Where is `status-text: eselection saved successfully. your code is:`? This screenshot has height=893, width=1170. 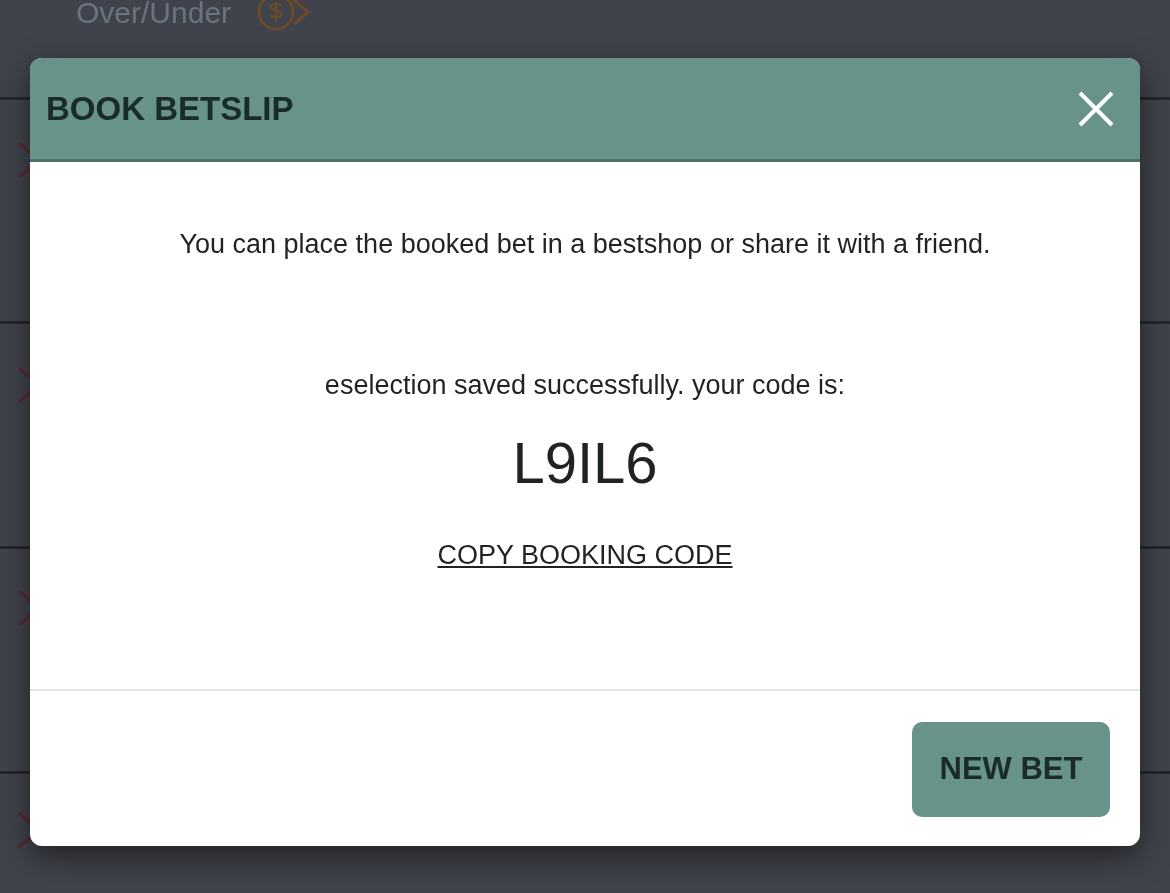 status-text: eselection saved successfully. your code is: is located at coordinates (585, 385).